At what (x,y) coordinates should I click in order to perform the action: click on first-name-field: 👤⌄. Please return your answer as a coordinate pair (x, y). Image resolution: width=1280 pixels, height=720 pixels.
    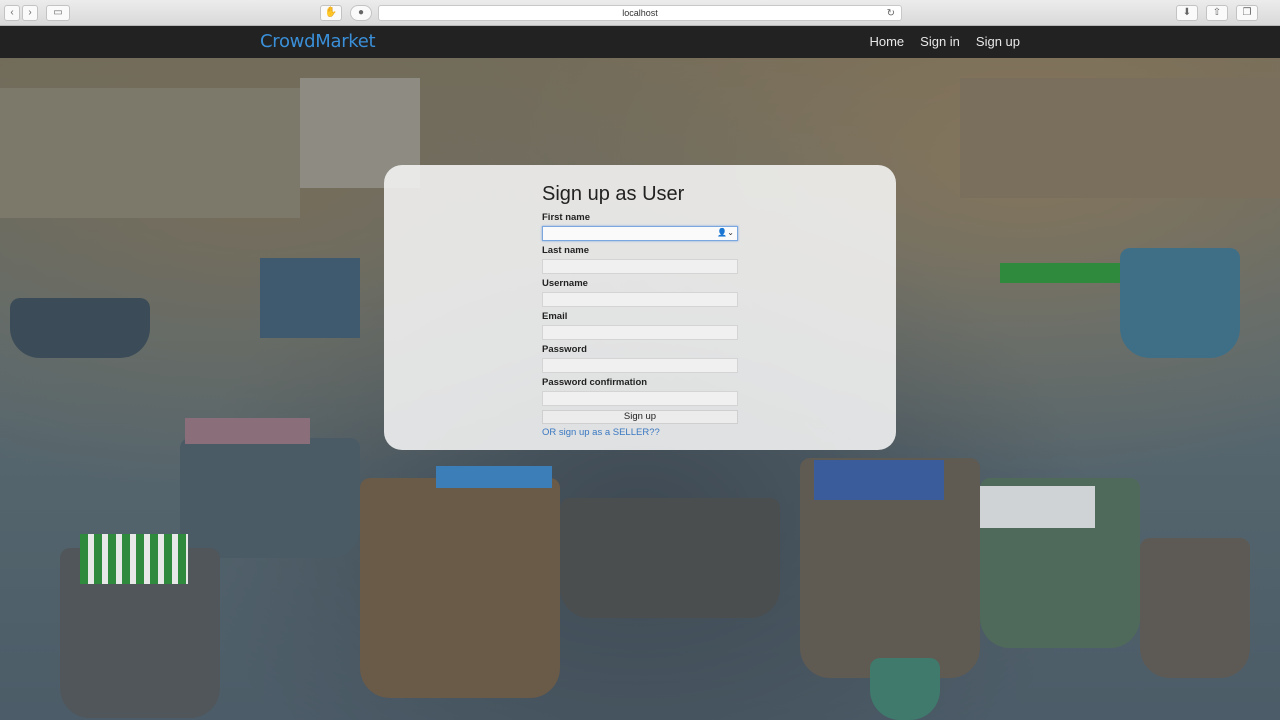
    Looking at the image, I should click on (640, 233).